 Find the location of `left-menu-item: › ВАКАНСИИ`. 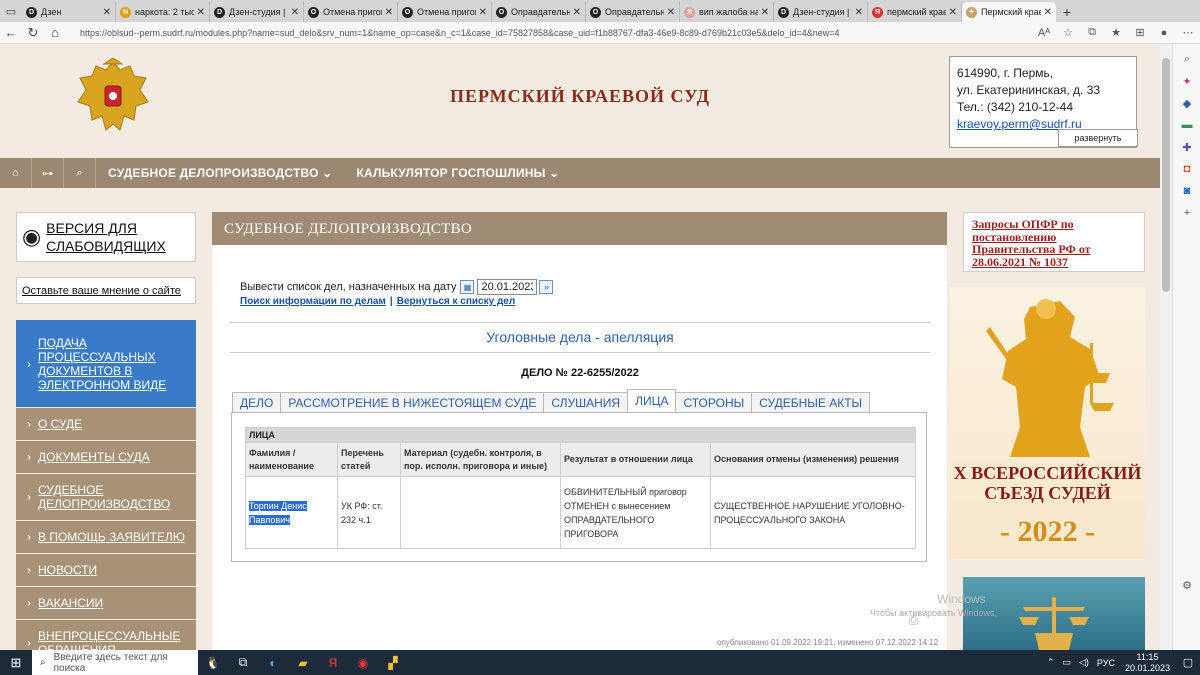

left-menu-item: › ВАКАНСИИ is located at coordinates (106, 603).